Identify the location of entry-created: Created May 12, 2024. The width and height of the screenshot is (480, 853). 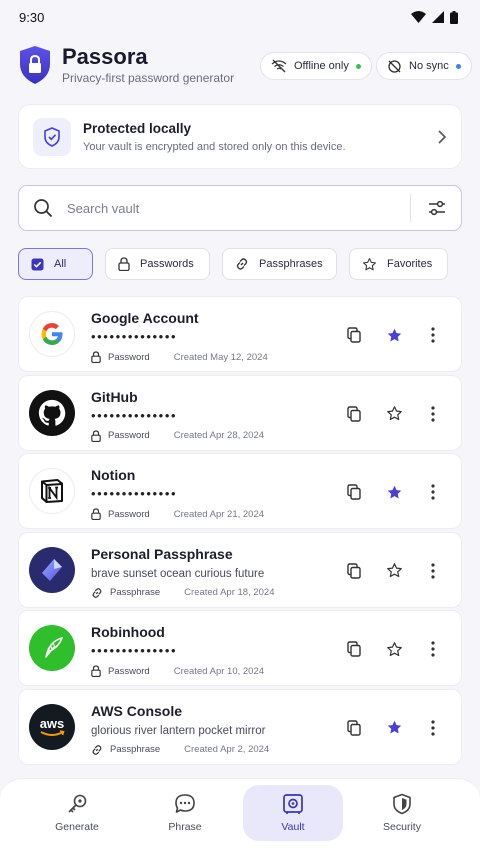
(220, 357).